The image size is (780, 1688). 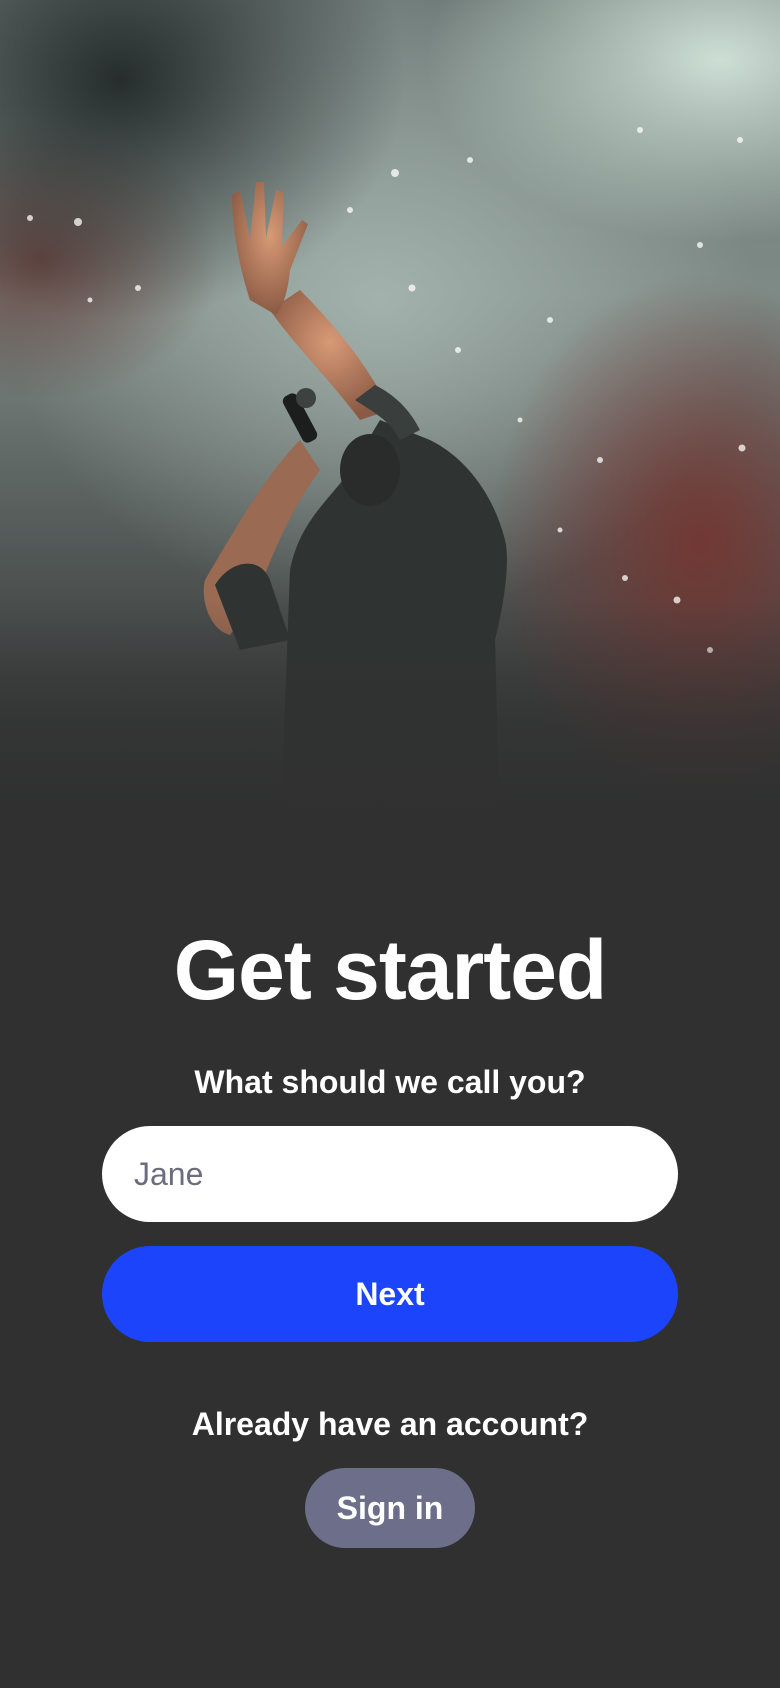 I want to click on sign-in-button: Sign in, so click(x=390, y=1508).